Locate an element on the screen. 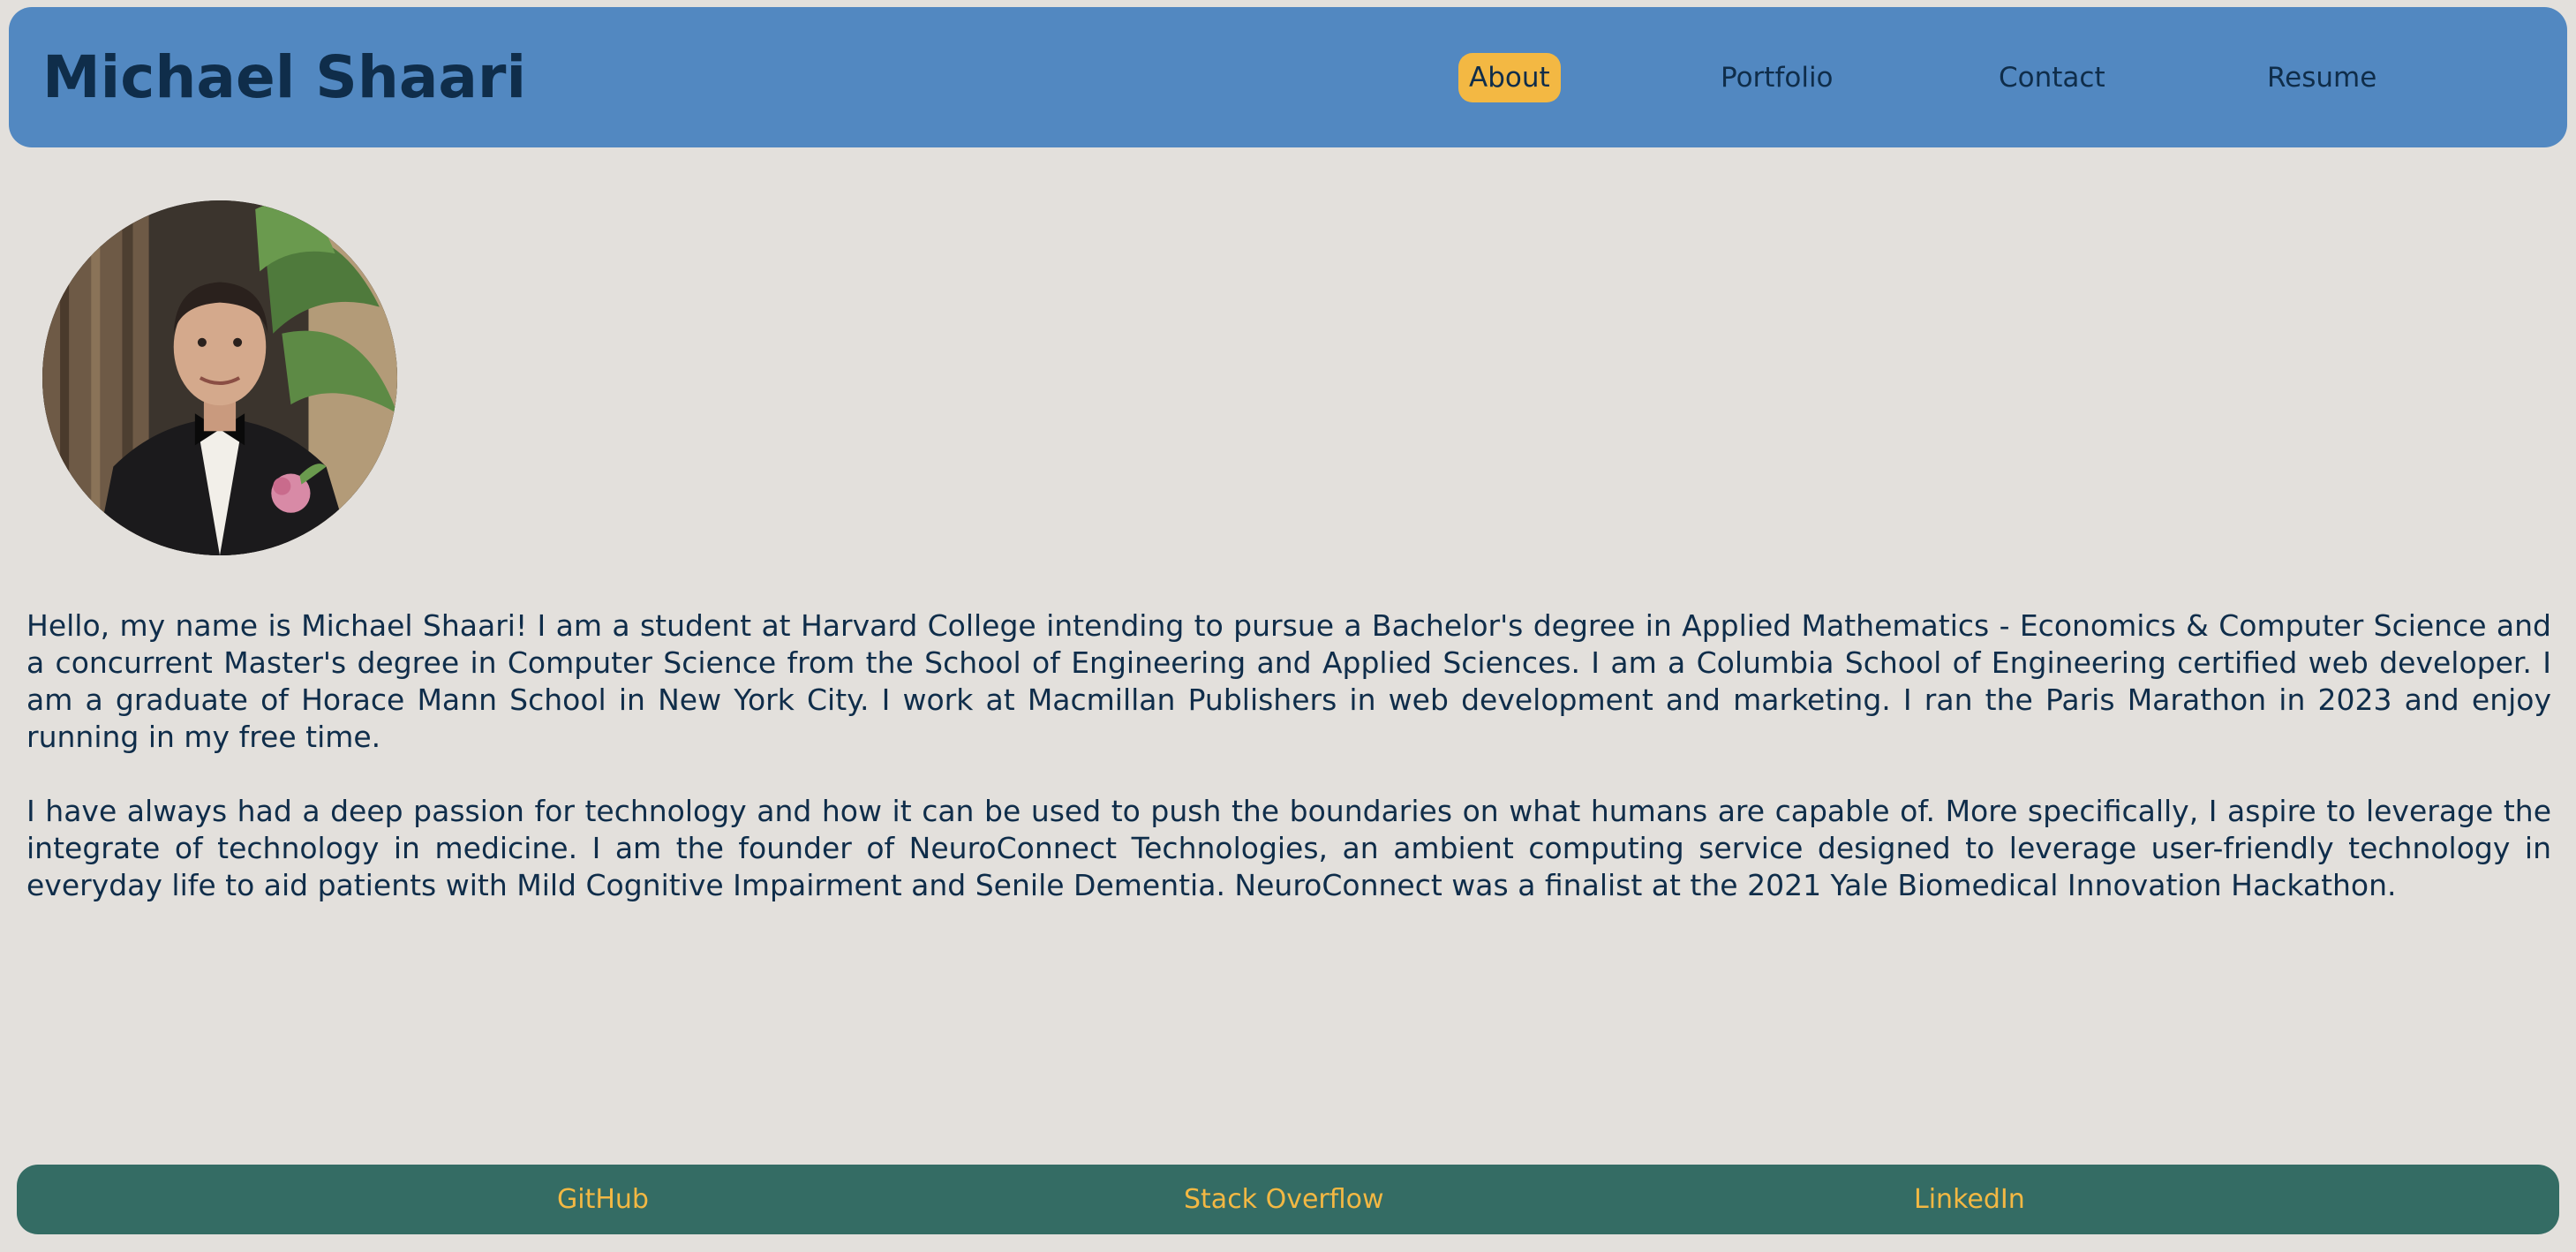  profile-photo-image is located at coordinates (220, 377).